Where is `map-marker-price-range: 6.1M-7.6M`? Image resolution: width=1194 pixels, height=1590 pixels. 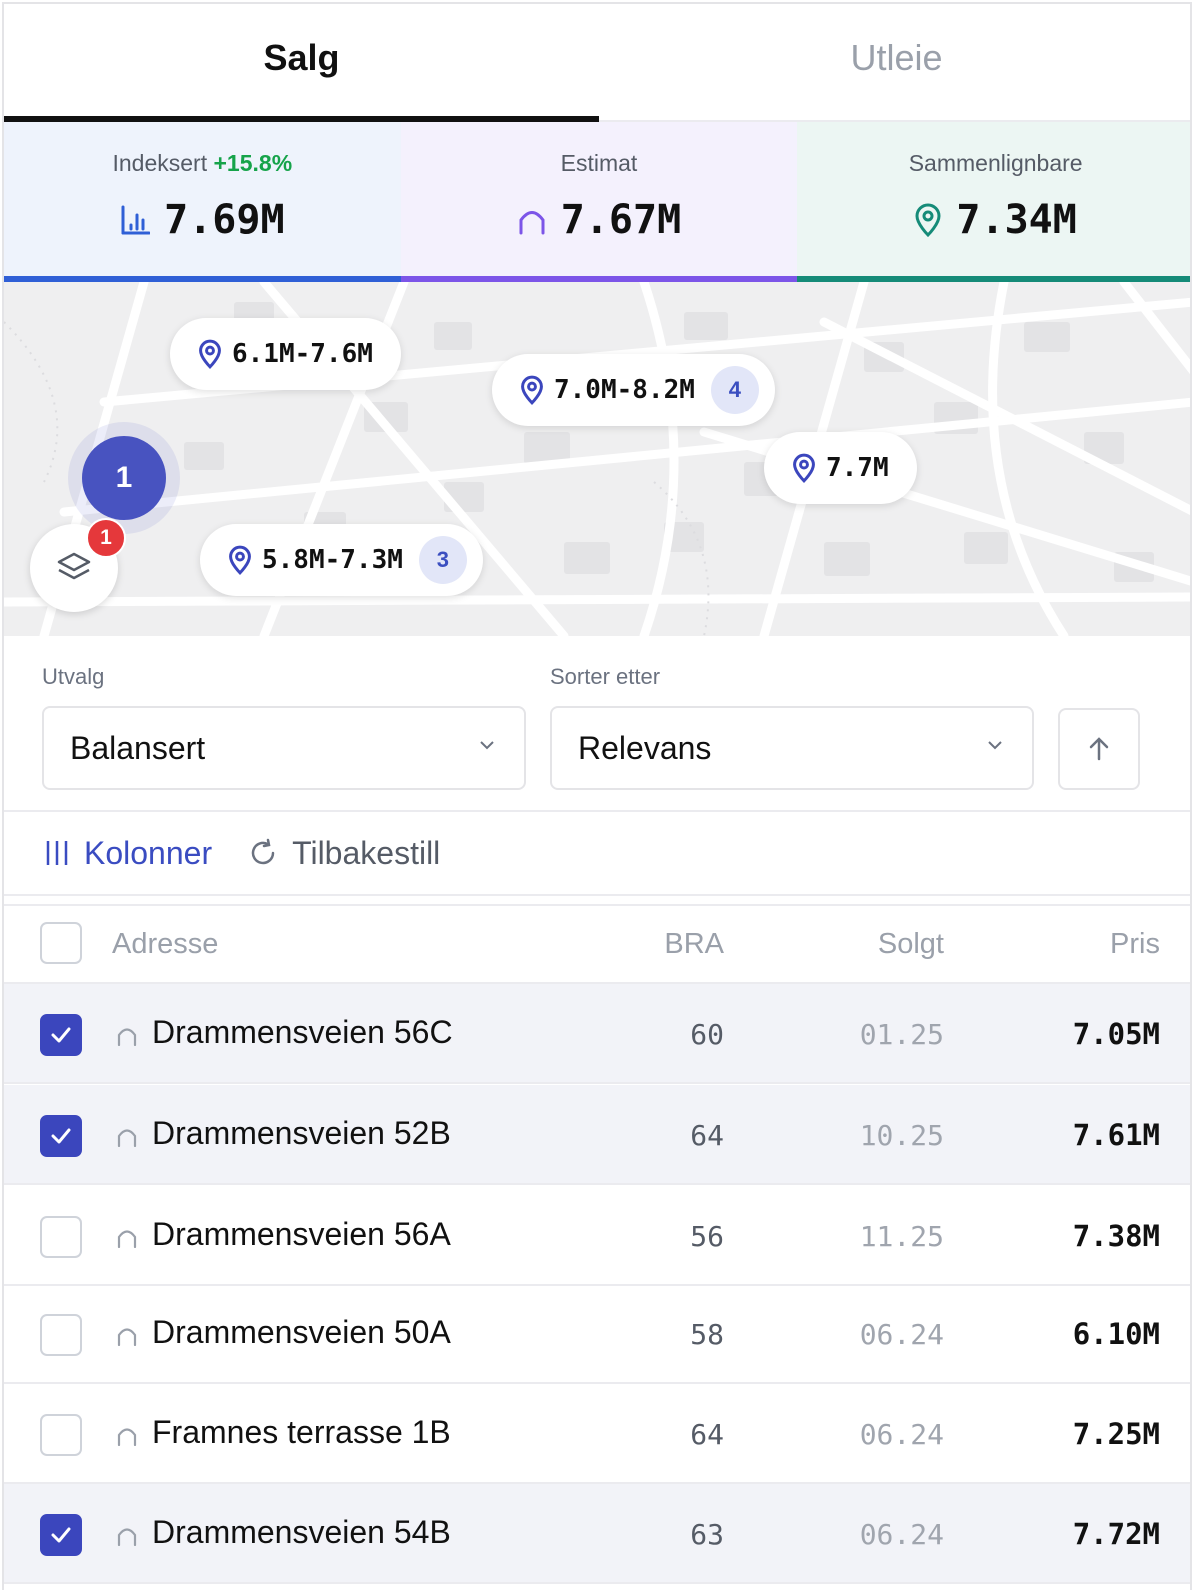 map-marker-price-range: 6.1M-7.6M is located at coordinates (285, 354).